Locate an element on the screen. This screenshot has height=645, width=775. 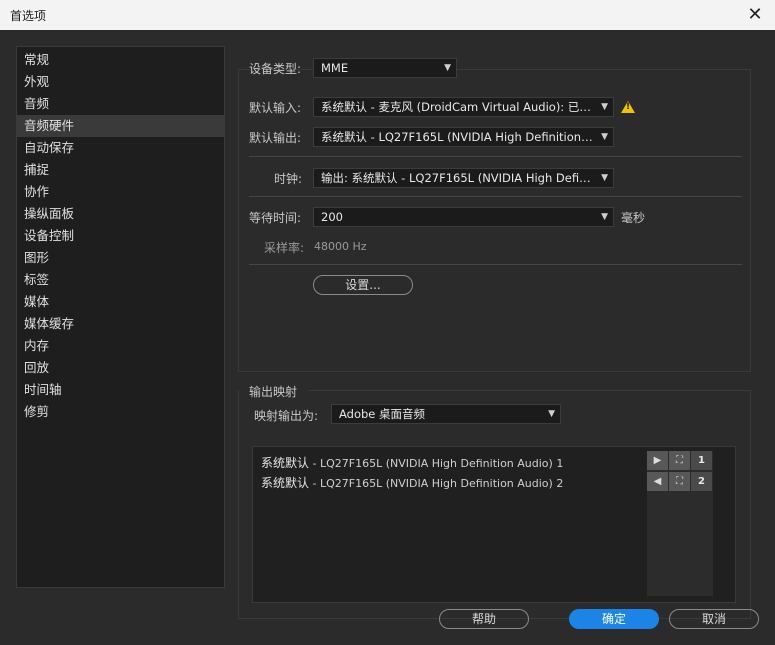
sidebar-item-collaboration: 协作 is located at coordinates (120, 192).